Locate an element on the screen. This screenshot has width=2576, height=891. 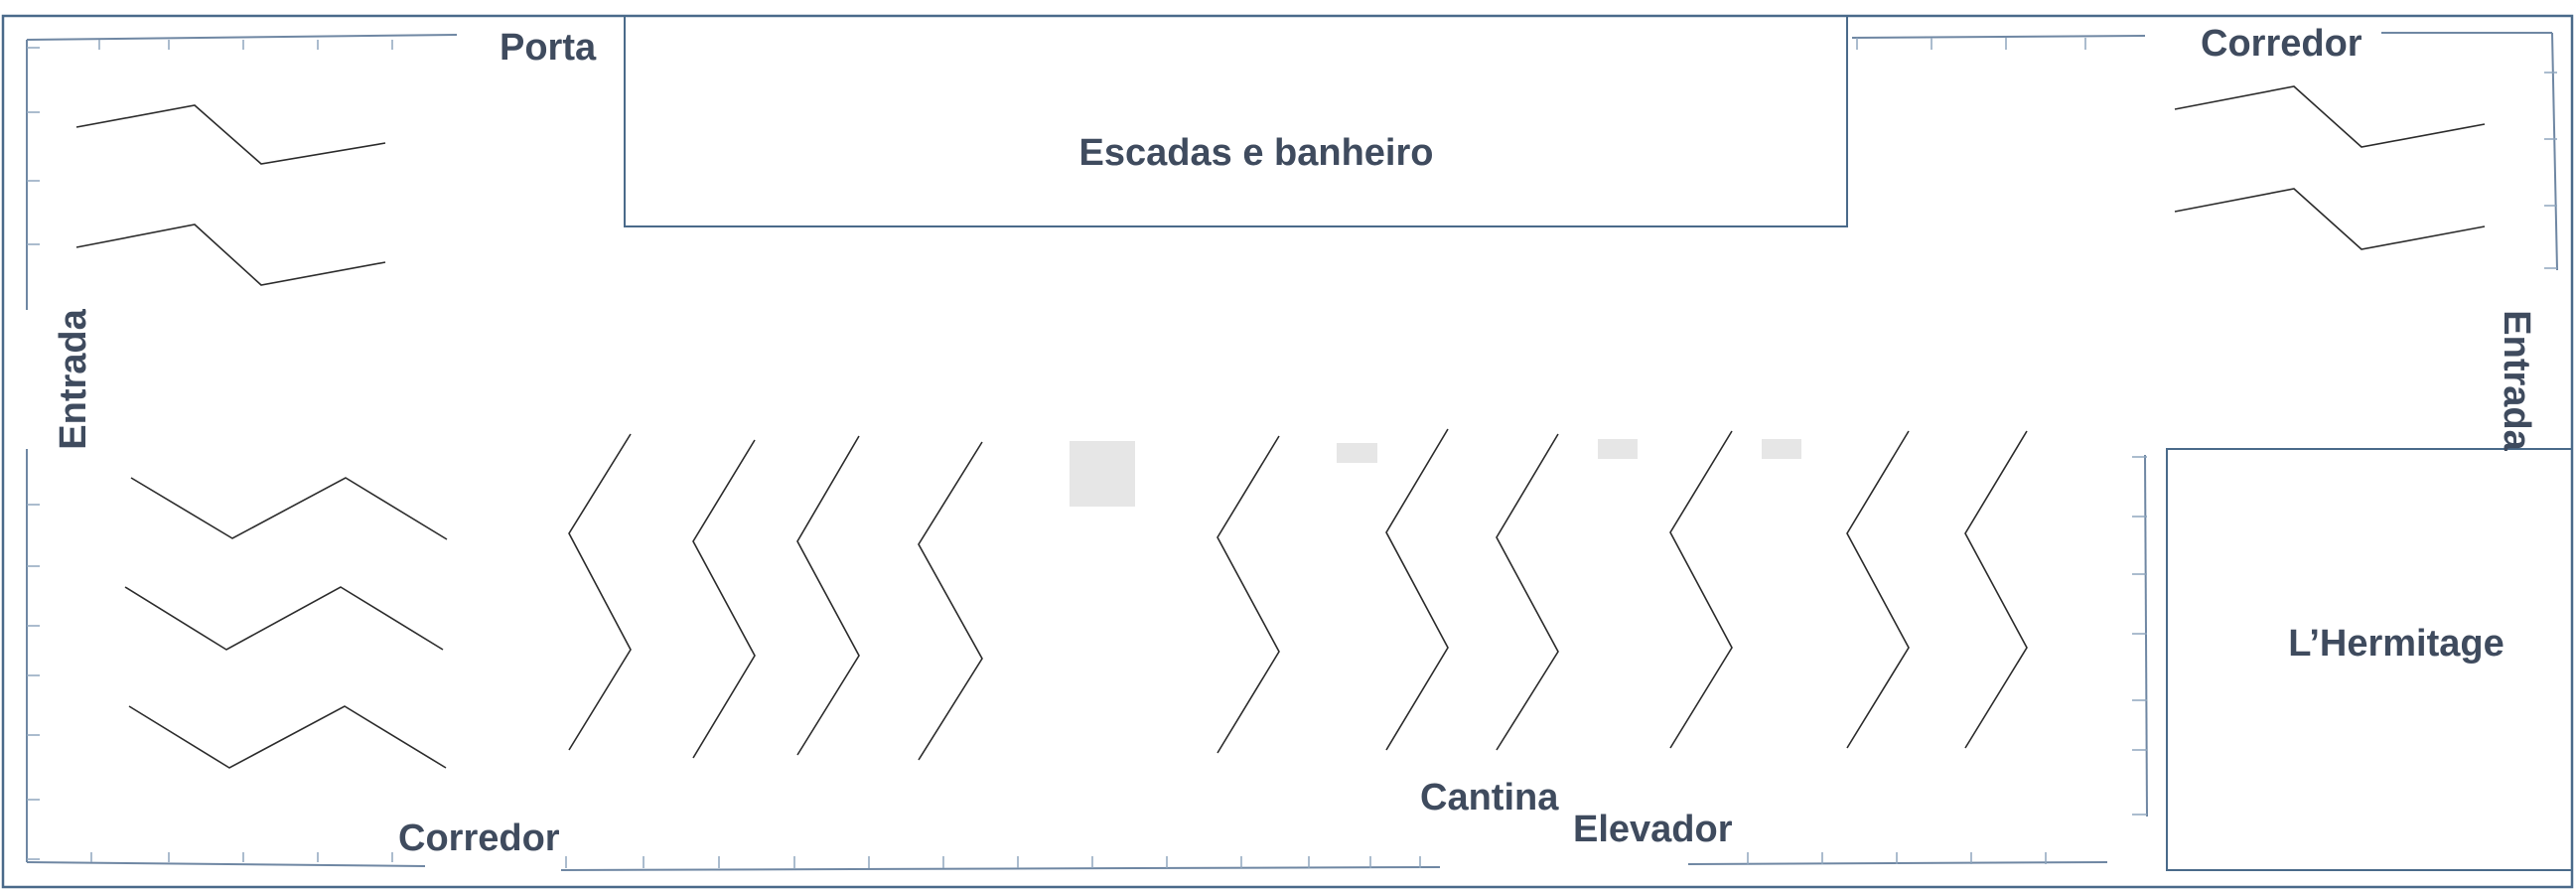
hermitage-label: L’Hermitage is located at coordinates (2396, 644).